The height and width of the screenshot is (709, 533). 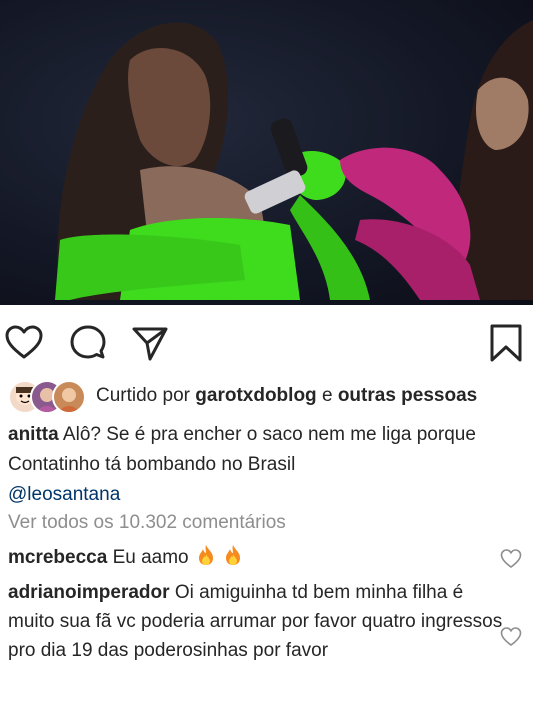 I want to click on comment-username: adrianoimperador, so click(x=89, y=592).